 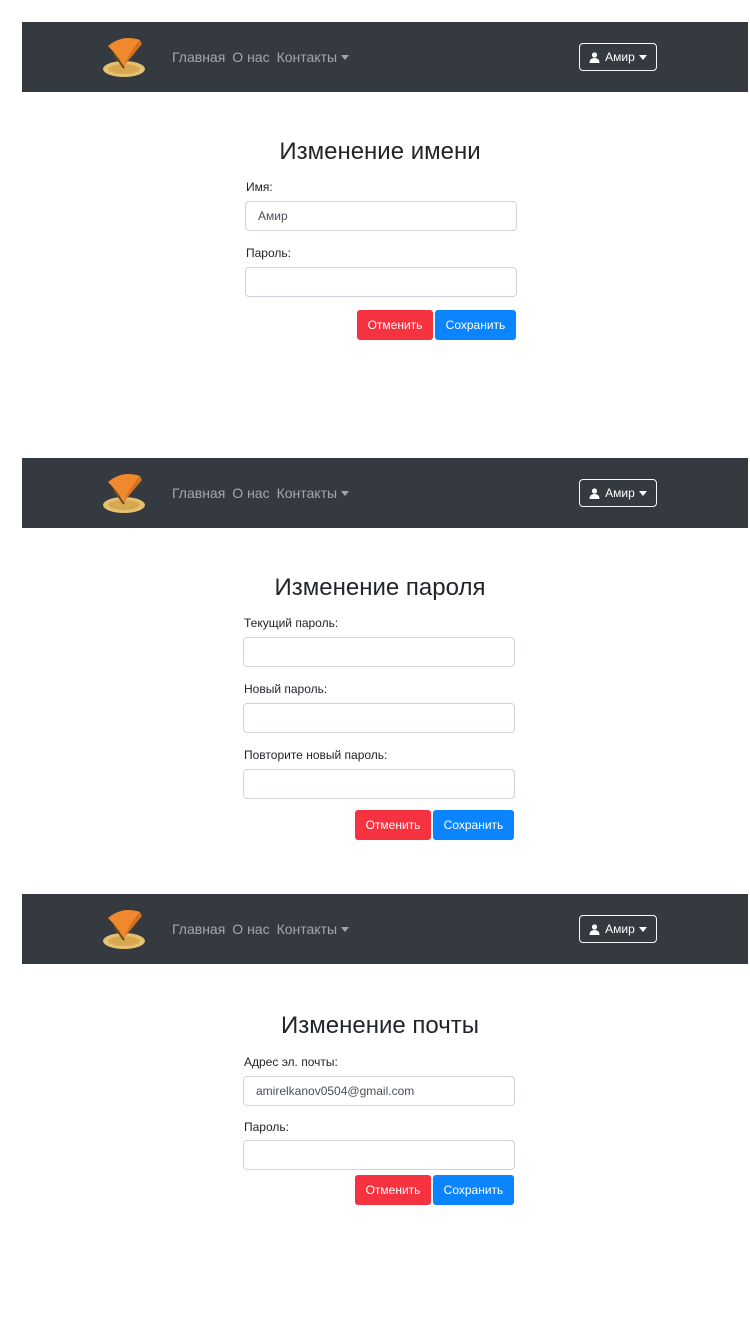 What do you see at coordinates (291, 1062) in the screenshot?
I see `email-label: Адрес эл. почты:` at bounding box center [291, 1062].